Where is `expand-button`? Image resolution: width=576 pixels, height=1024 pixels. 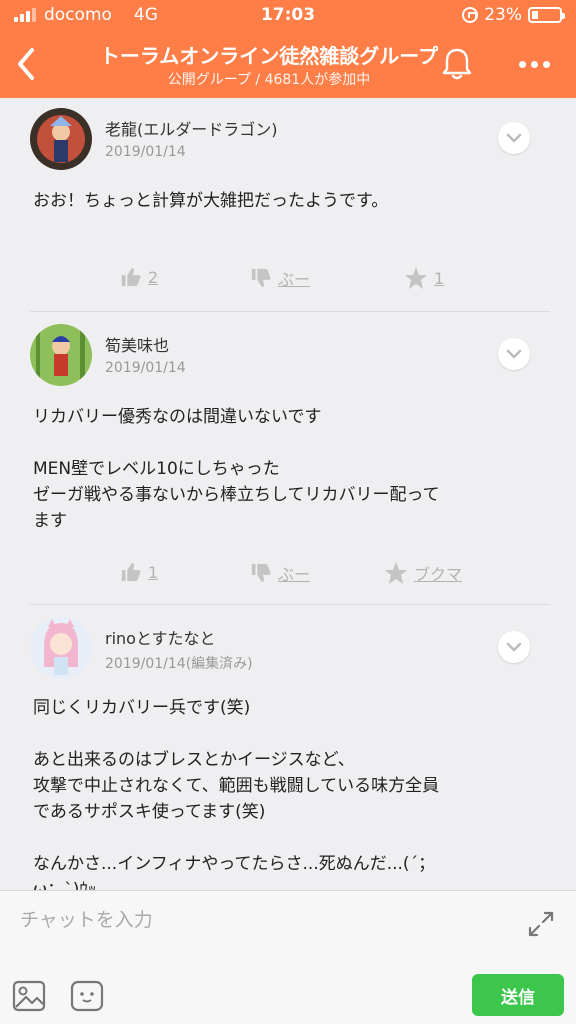
expand-button is located at coordinates (541, 924).